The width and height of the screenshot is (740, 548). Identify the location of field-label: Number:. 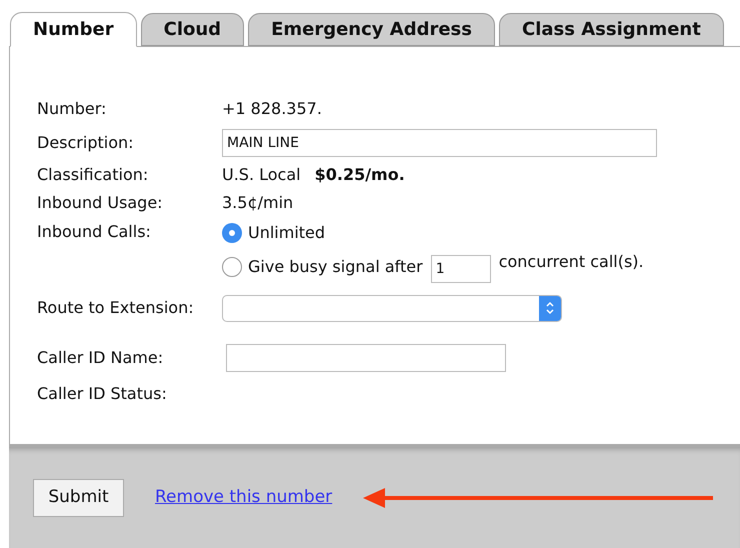
(72, 109).